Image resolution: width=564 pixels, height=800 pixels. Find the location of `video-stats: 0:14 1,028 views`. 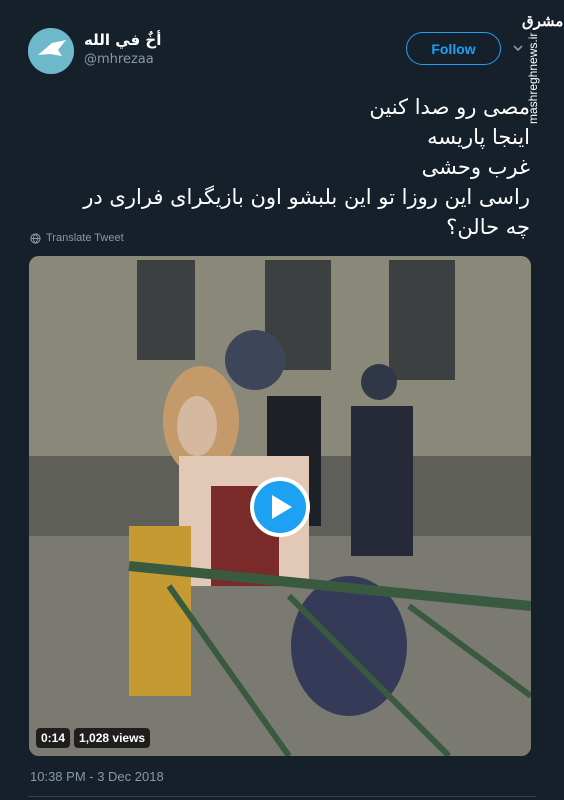

video-stats: 0:14 1,028 views is located at coordinates (93, 738).